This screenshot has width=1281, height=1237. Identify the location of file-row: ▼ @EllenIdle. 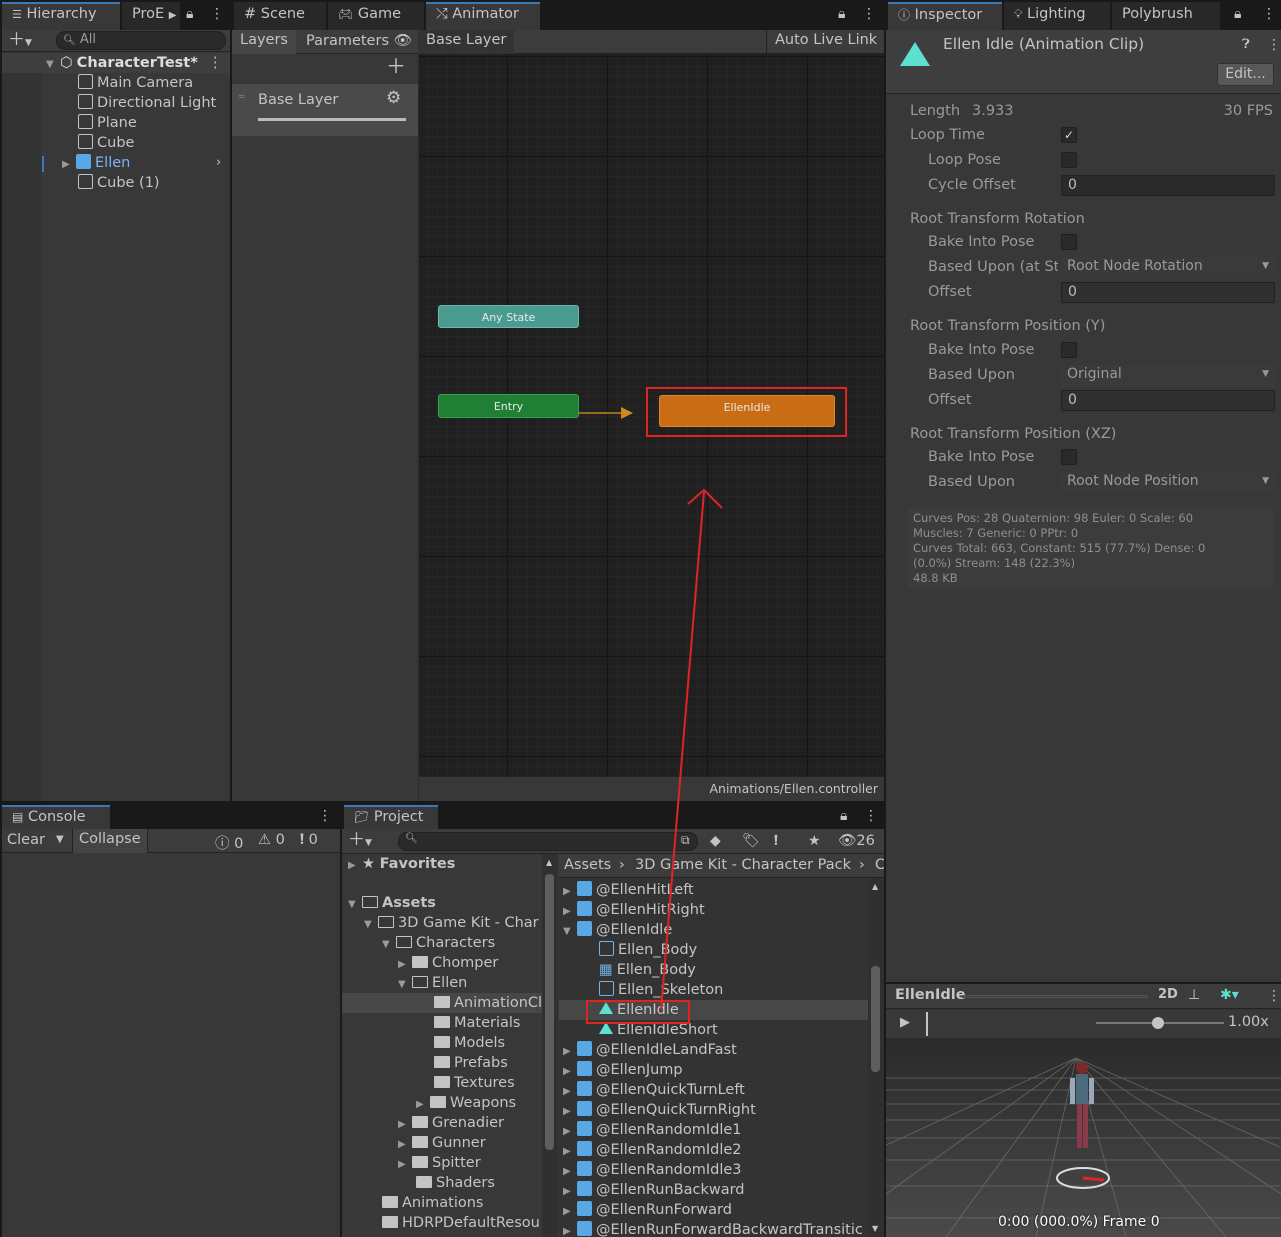
(713, 930).